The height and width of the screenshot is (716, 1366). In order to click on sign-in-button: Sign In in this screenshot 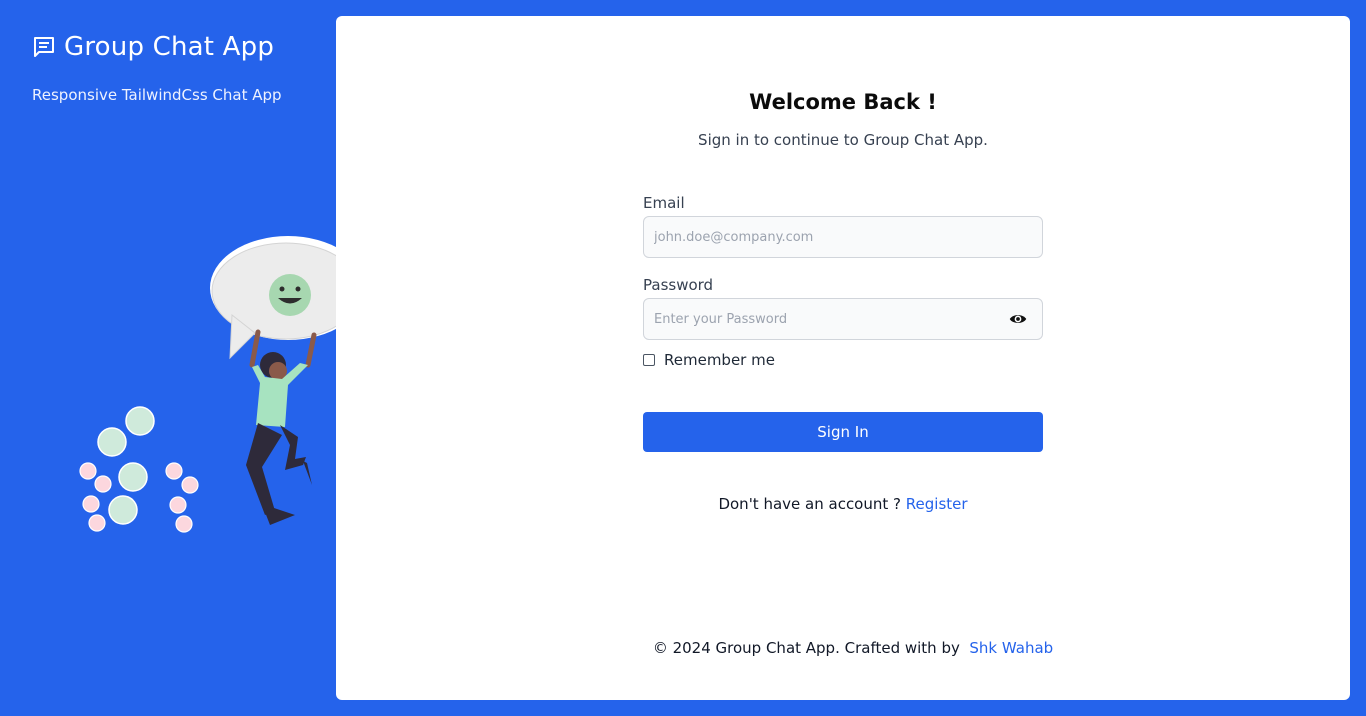, I will do `click(843, 432)`.